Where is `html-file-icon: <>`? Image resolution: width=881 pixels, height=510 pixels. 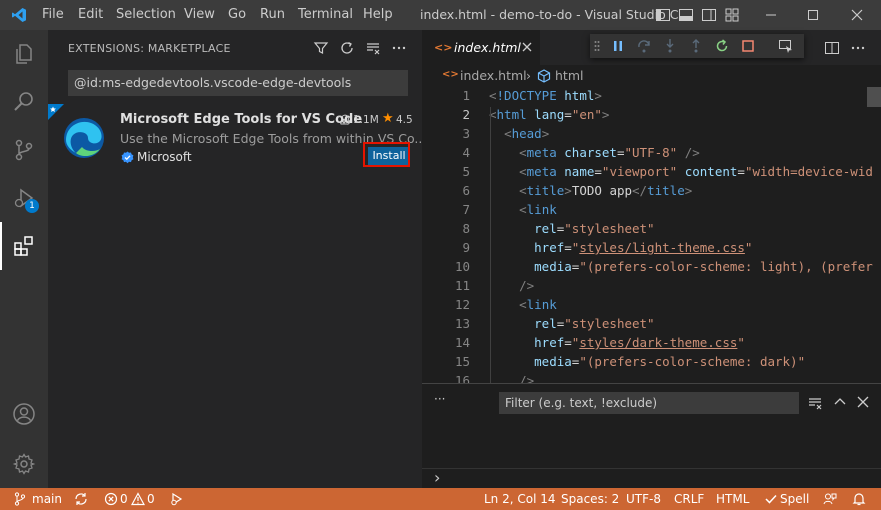
html-file-icon: <> is located at coordinates (443, 47).